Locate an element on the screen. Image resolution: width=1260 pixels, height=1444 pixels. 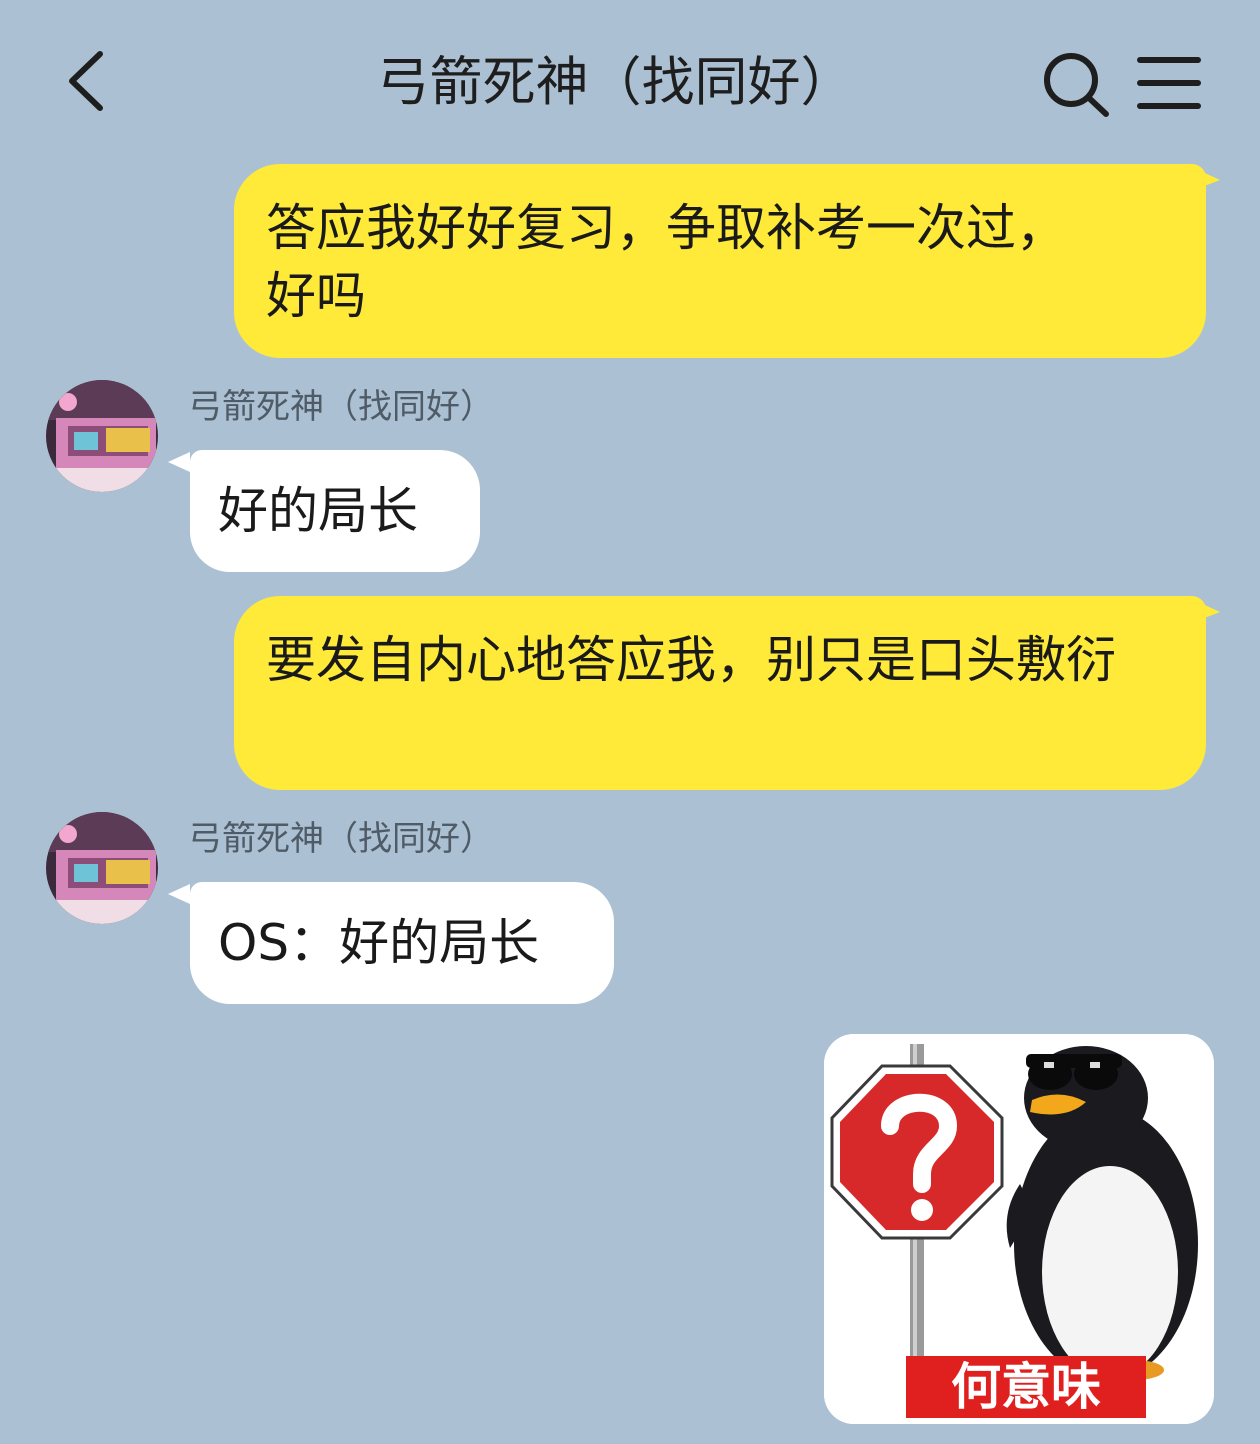
sticker-message: 何意味 is located at coordinates (1019, 1229).